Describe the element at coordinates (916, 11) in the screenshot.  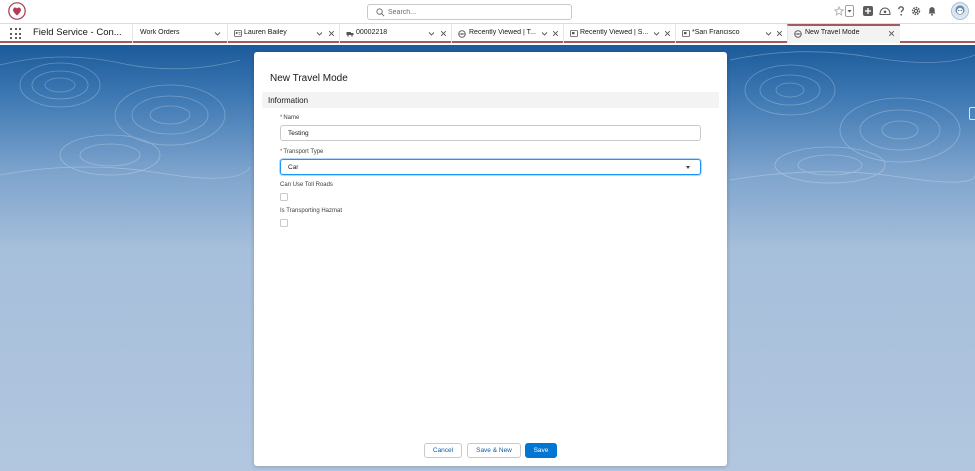
I see `setup-gear-icon` at that location.